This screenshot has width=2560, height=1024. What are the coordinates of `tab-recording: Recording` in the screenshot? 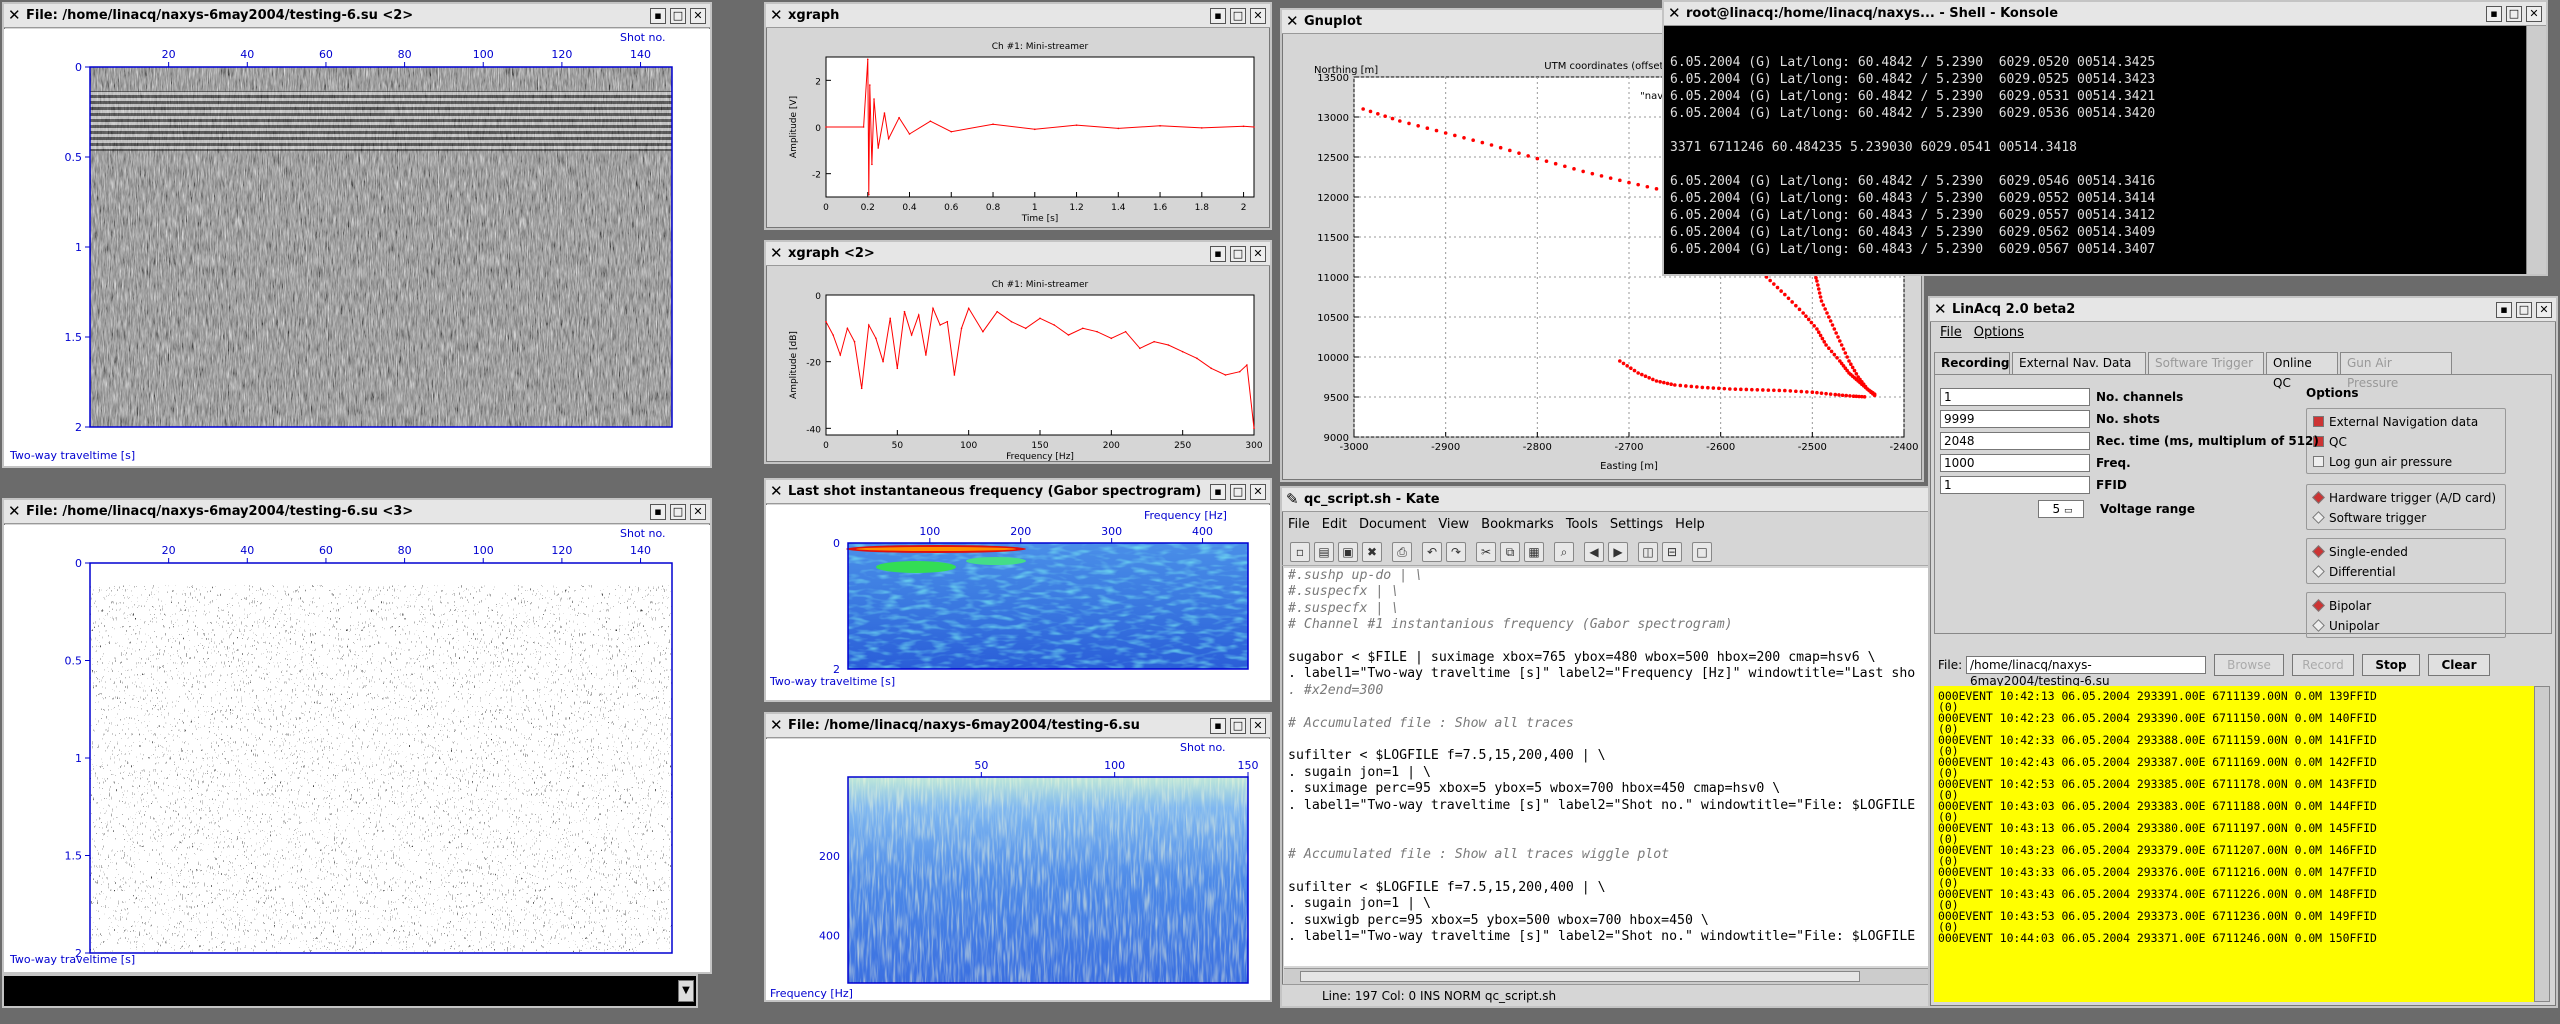 It's located at (1972, 363).